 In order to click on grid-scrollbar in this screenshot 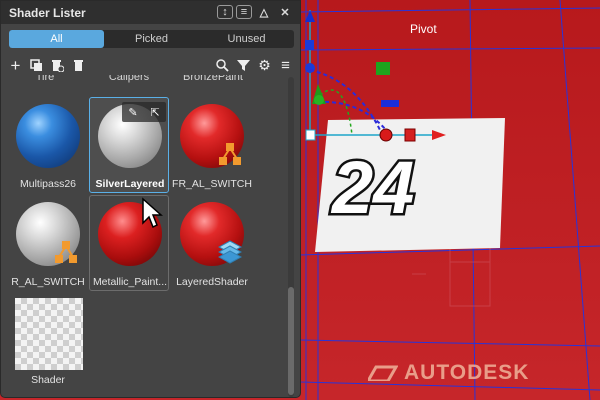, I will do `click(291, 237)`.